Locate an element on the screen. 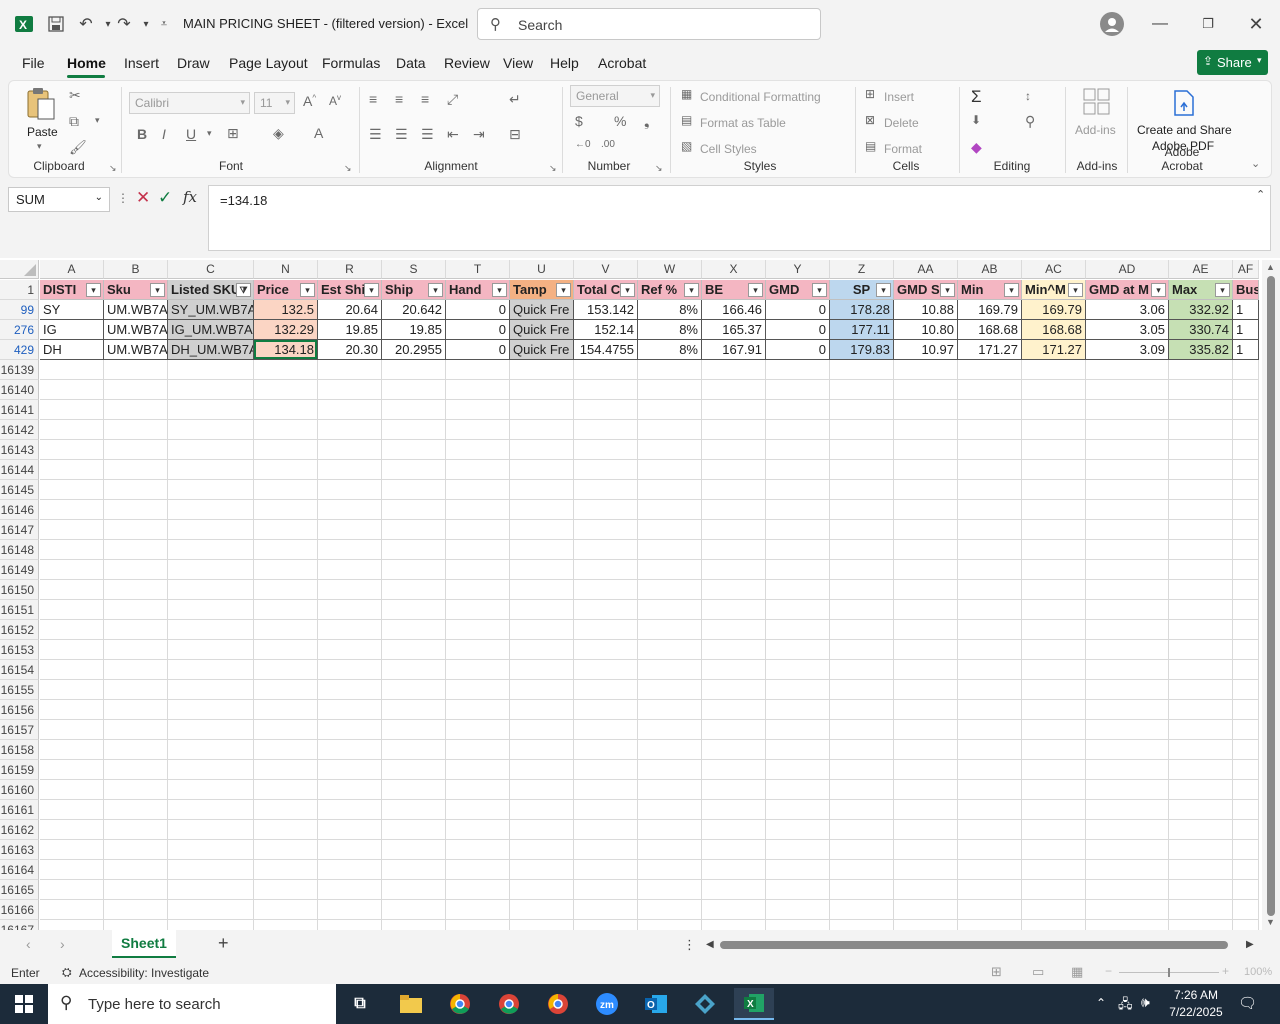 The width and height of the screenshot is (1280, 1024). row-header: 16154 is located at coordinates (19, 670).